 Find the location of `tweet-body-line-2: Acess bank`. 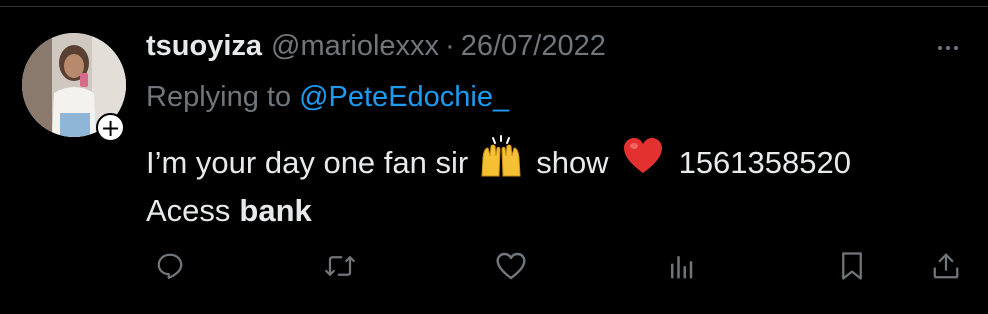

tweet-body-line-2: Acess bank is located at coordinates (498, 211).